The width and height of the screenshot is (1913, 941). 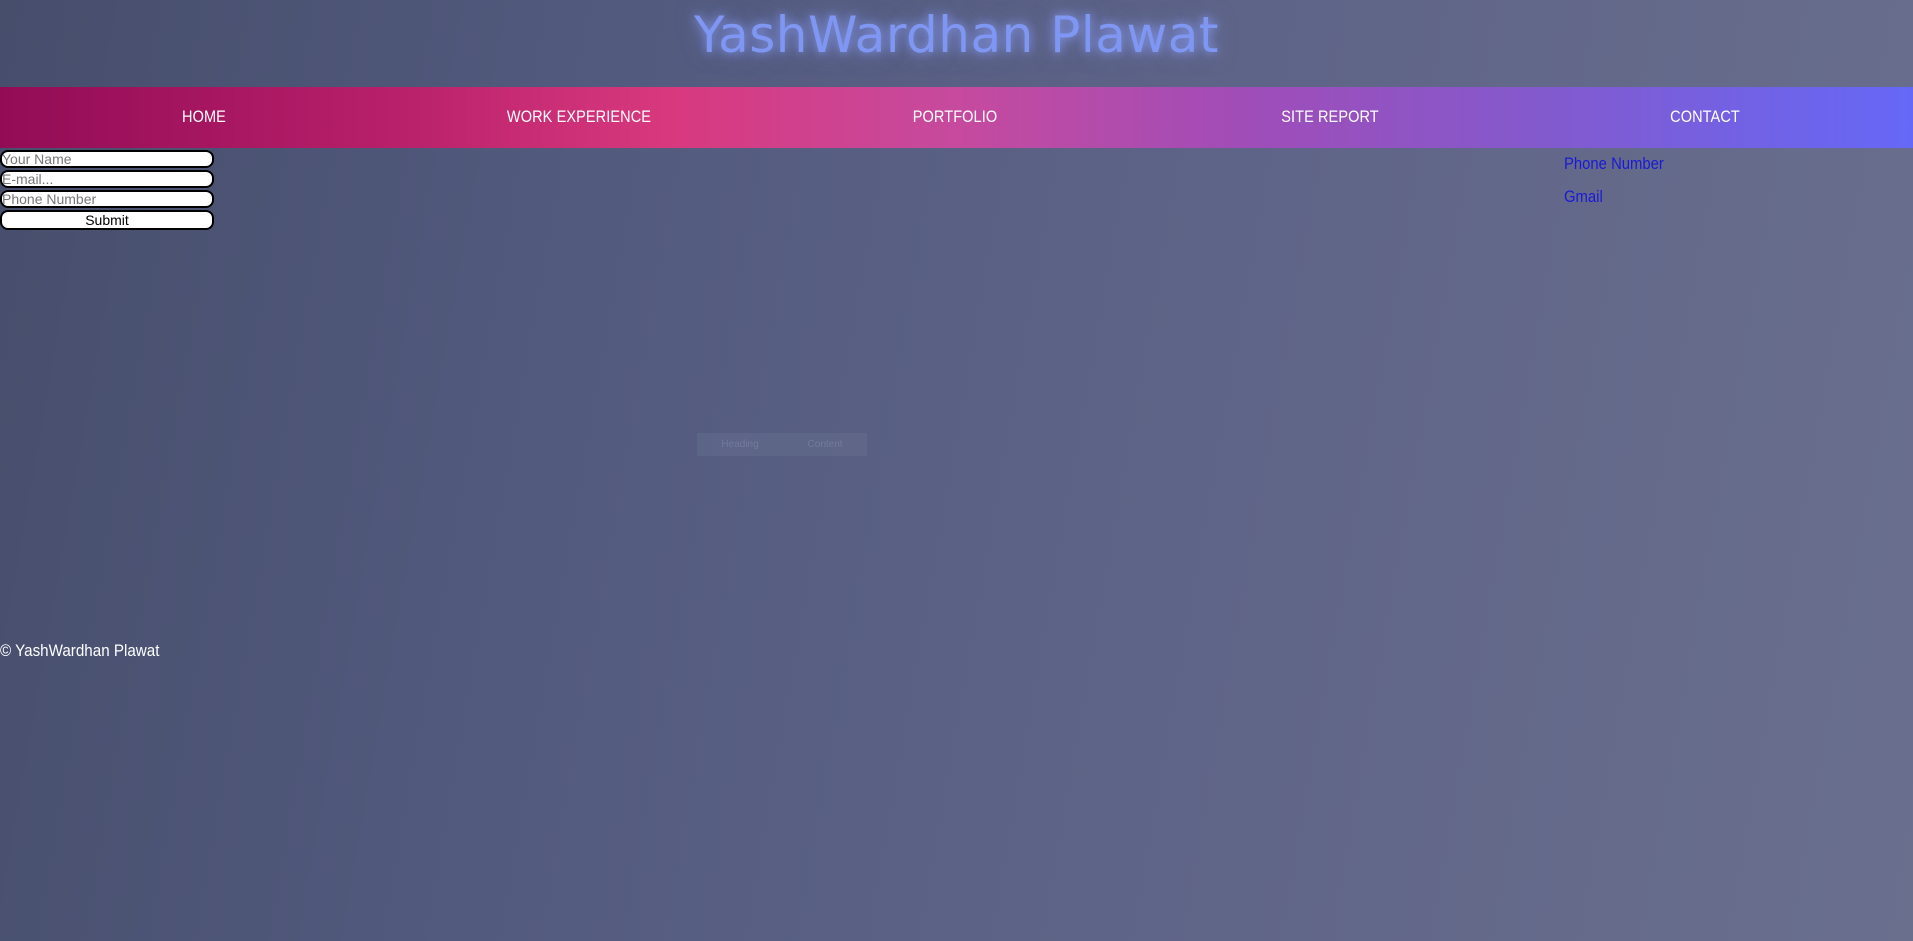 I want to click on nav-item-contact: CONTACT, so click(x=1705, y=117).